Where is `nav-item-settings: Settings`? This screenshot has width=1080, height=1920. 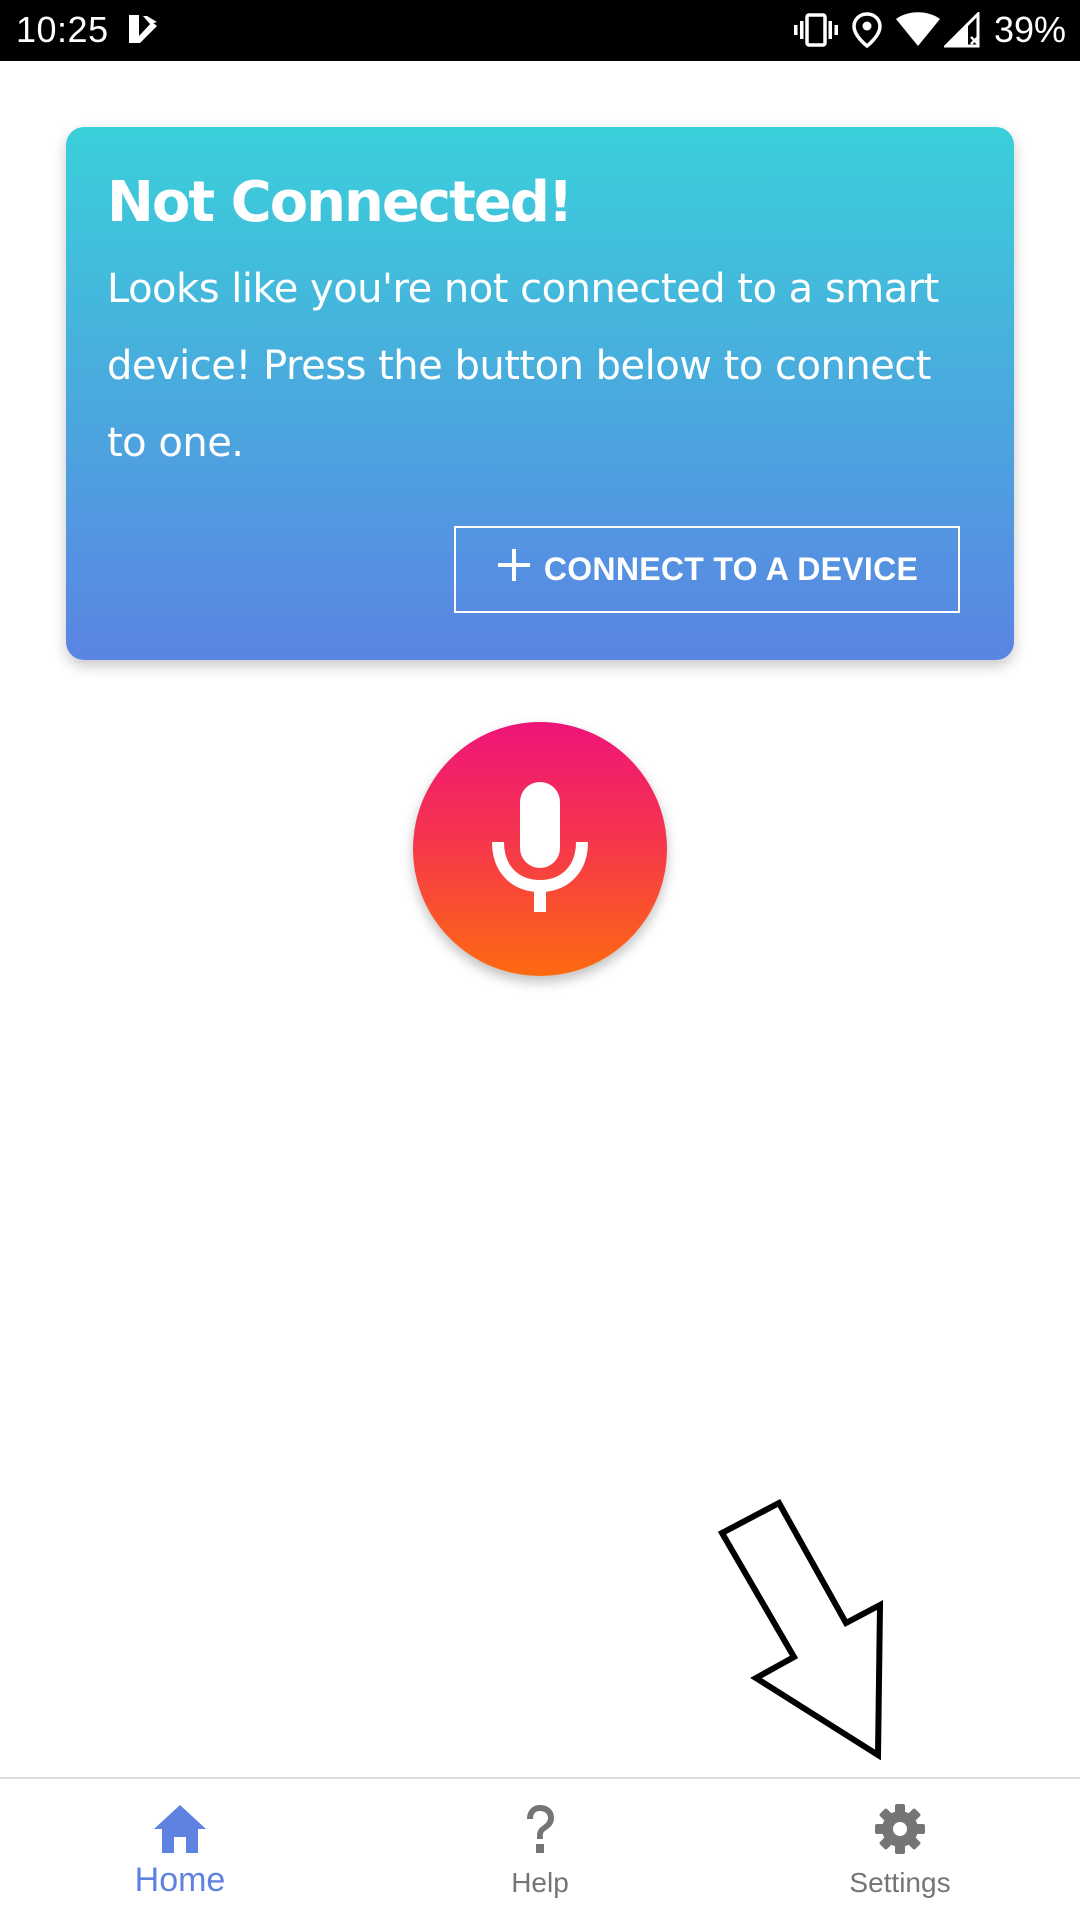
nav-item-settings: Settings is located at coordinates (900, 1849).